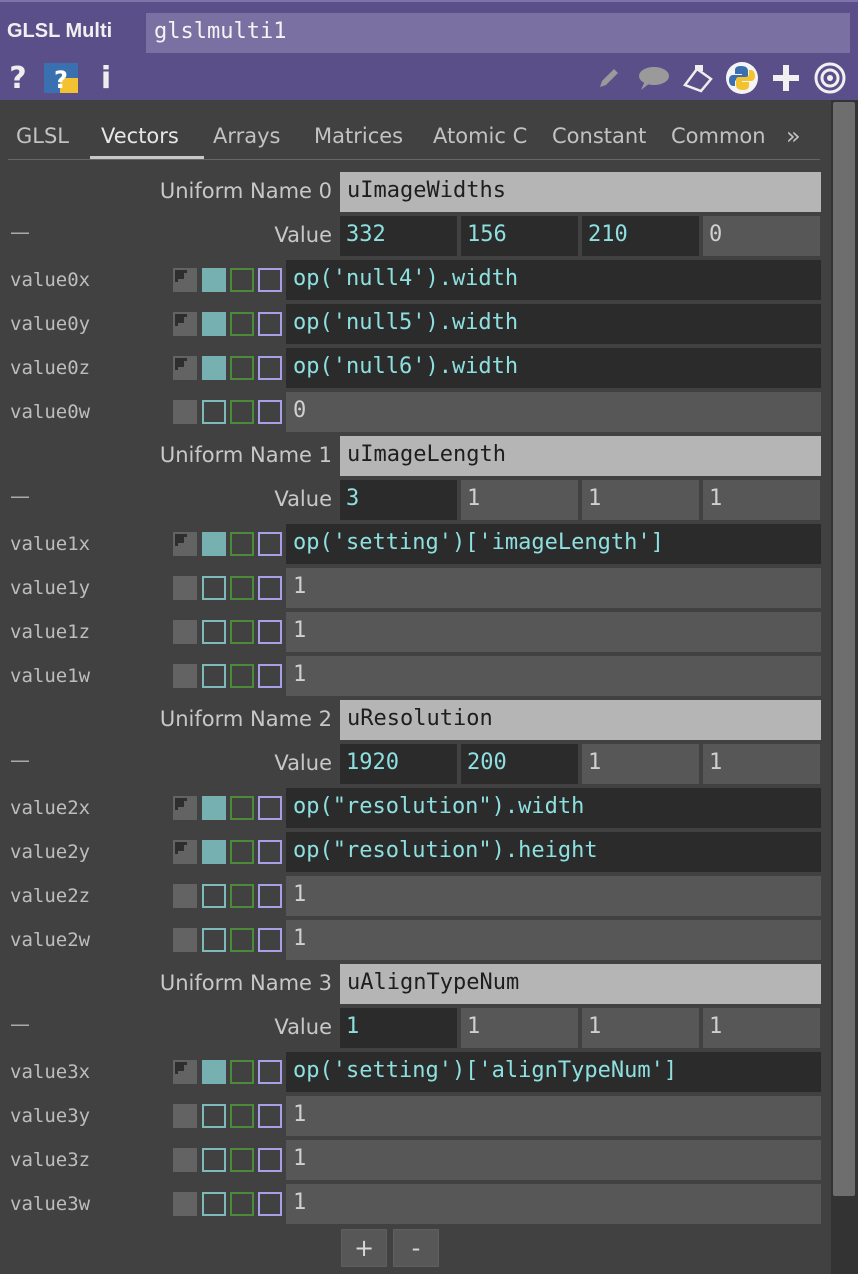 The height and width of the screenshot is (1274, 858). What do you see at coordinates (106, 78) in the screenshot?
I see `info-icon: i` at bounding box center [106, 78].